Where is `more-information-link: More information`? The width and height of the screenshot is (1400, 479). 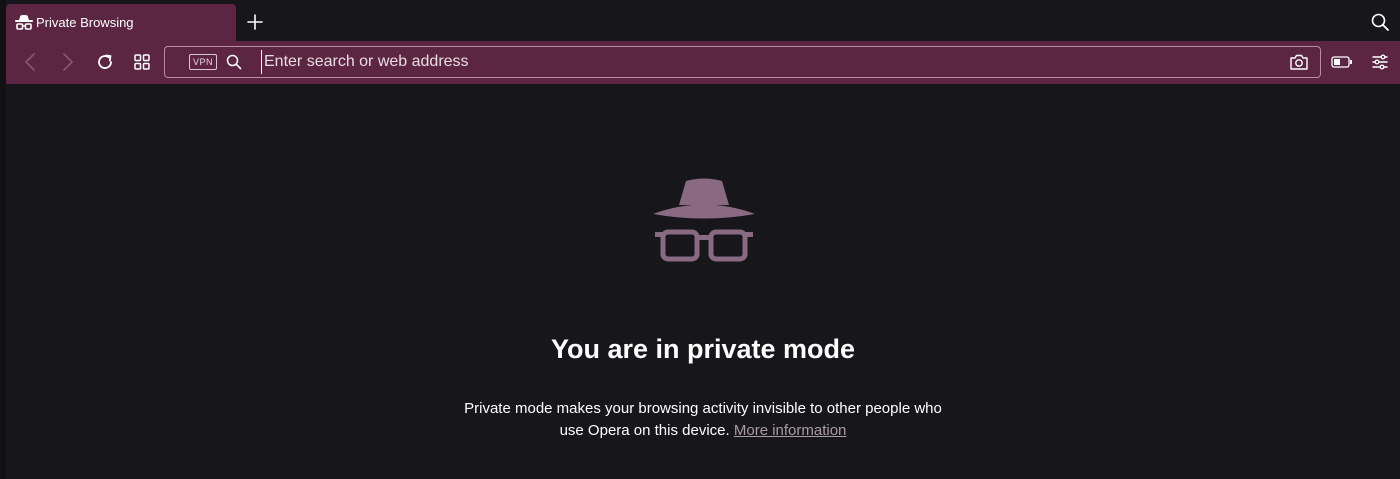
more-information-link: More information is located at coordinates (790, 430).